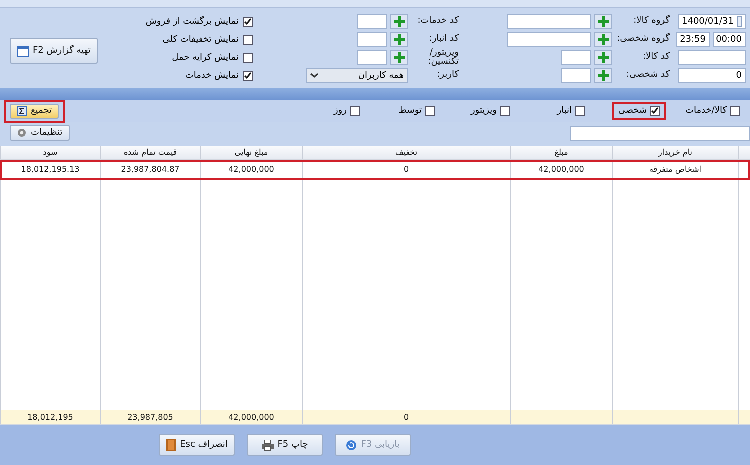 Image resolution: width=750 pixels, height=465 pixels. What do you see at coordinates (706, 111) in the screenshot?
I see `option-label: کالا/خدمات` at bounding box center [706, 111].